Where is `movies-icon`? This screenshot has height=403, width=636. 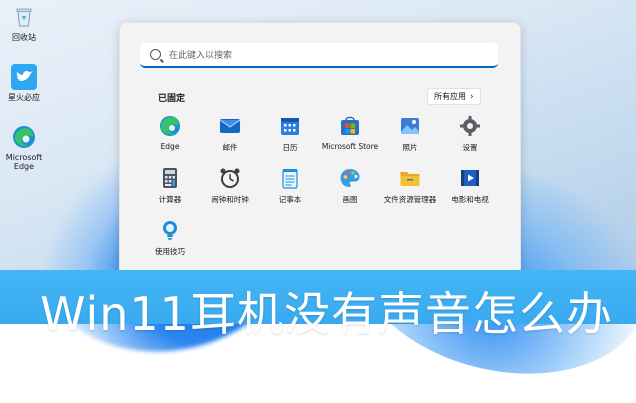 movies-icon is located at coordinates (470, 178).